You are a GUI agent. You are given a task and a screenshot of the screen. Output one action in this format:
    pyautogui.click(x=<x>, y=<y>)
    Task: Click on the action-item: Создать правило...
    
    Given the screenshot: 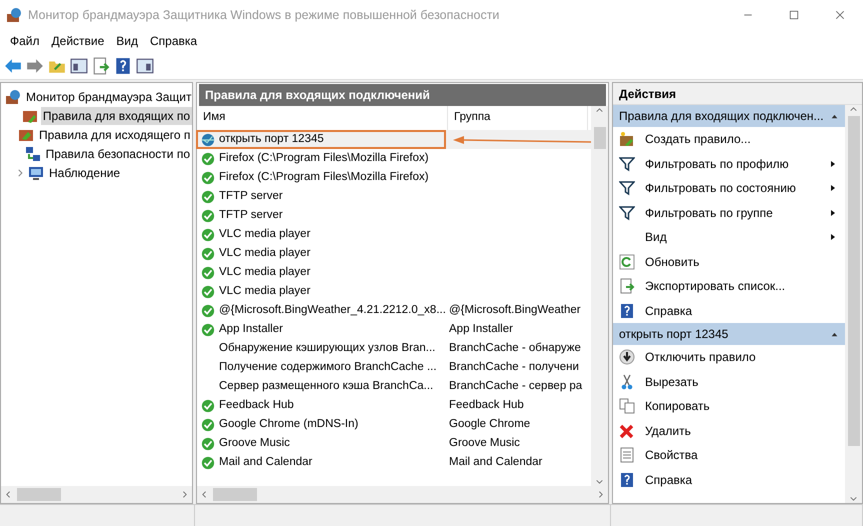 What is the action you would take?
    pyautogui.click(x=729, y=139)
    